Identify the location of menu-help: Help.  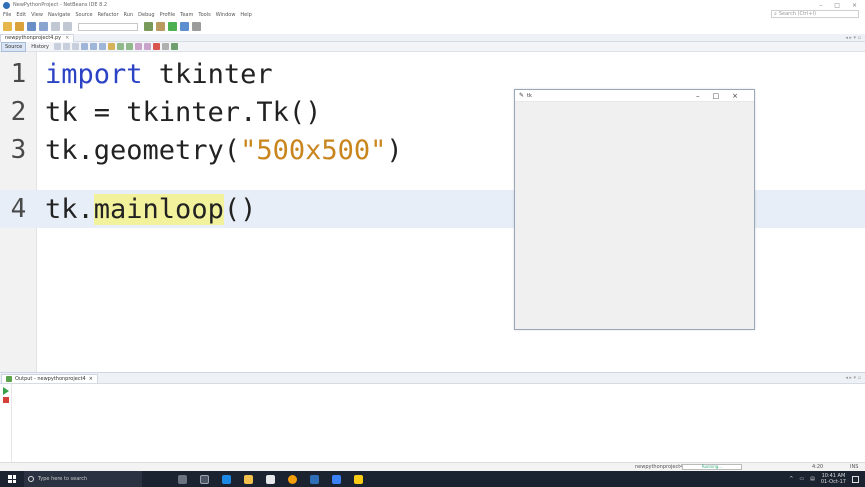
(245, 15).